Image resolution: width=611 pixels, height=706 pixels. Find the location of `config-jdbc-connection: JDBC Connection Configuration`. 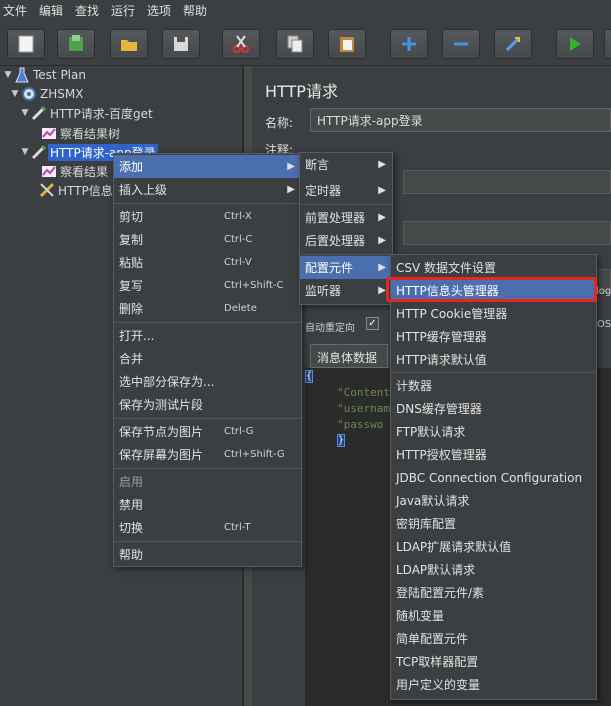

config-jdbc-connection: JDBC Connection Configuration is located at coordinates (493, 477).